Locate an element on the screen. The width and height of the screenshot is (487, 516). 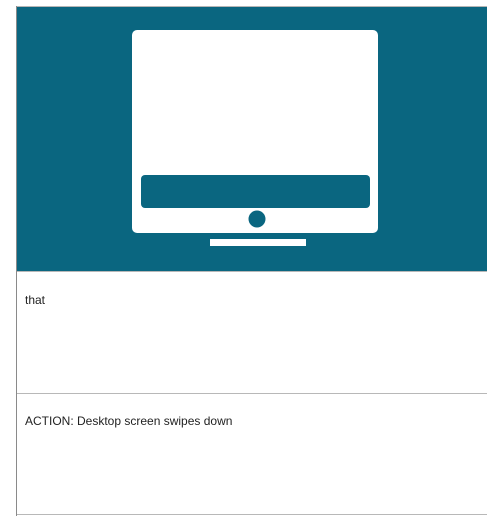
dialogue-text: that is located at coordinates (35, 300).